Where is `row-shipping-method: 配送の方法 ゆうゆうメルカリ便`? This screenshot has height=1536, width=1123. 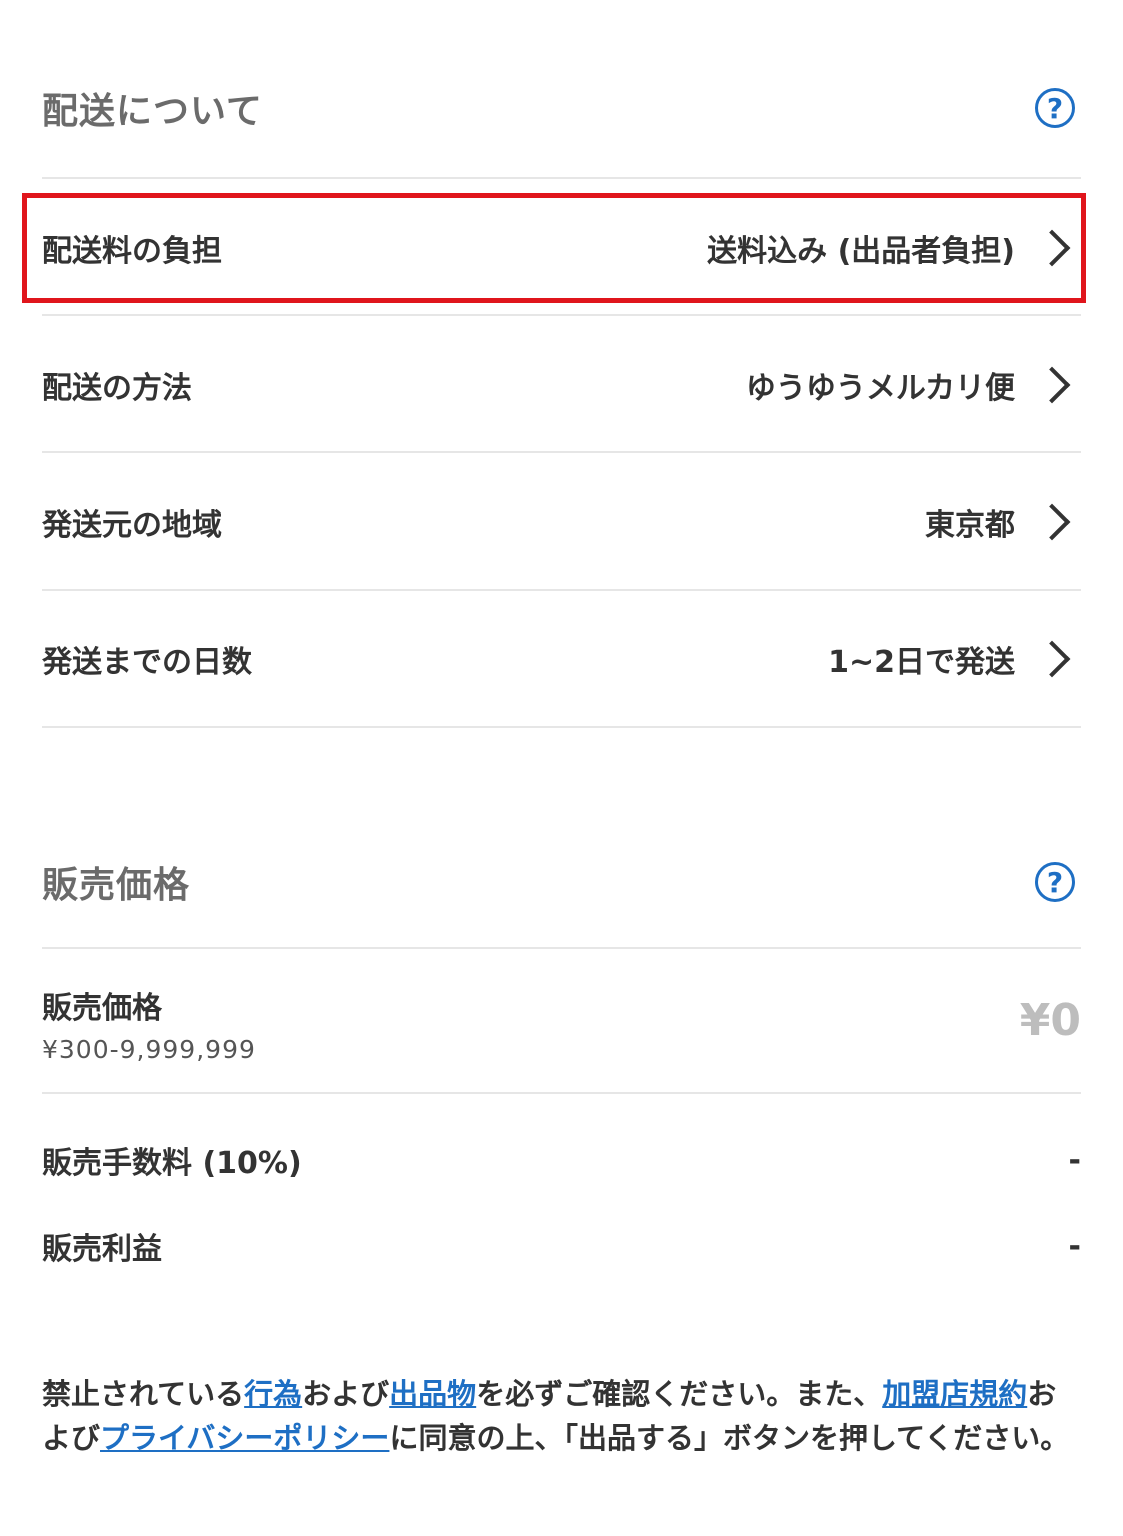 row-shipping-method: 配送の方法 ゆうゆうメルカリ便 is located at coordinates (561, 385).